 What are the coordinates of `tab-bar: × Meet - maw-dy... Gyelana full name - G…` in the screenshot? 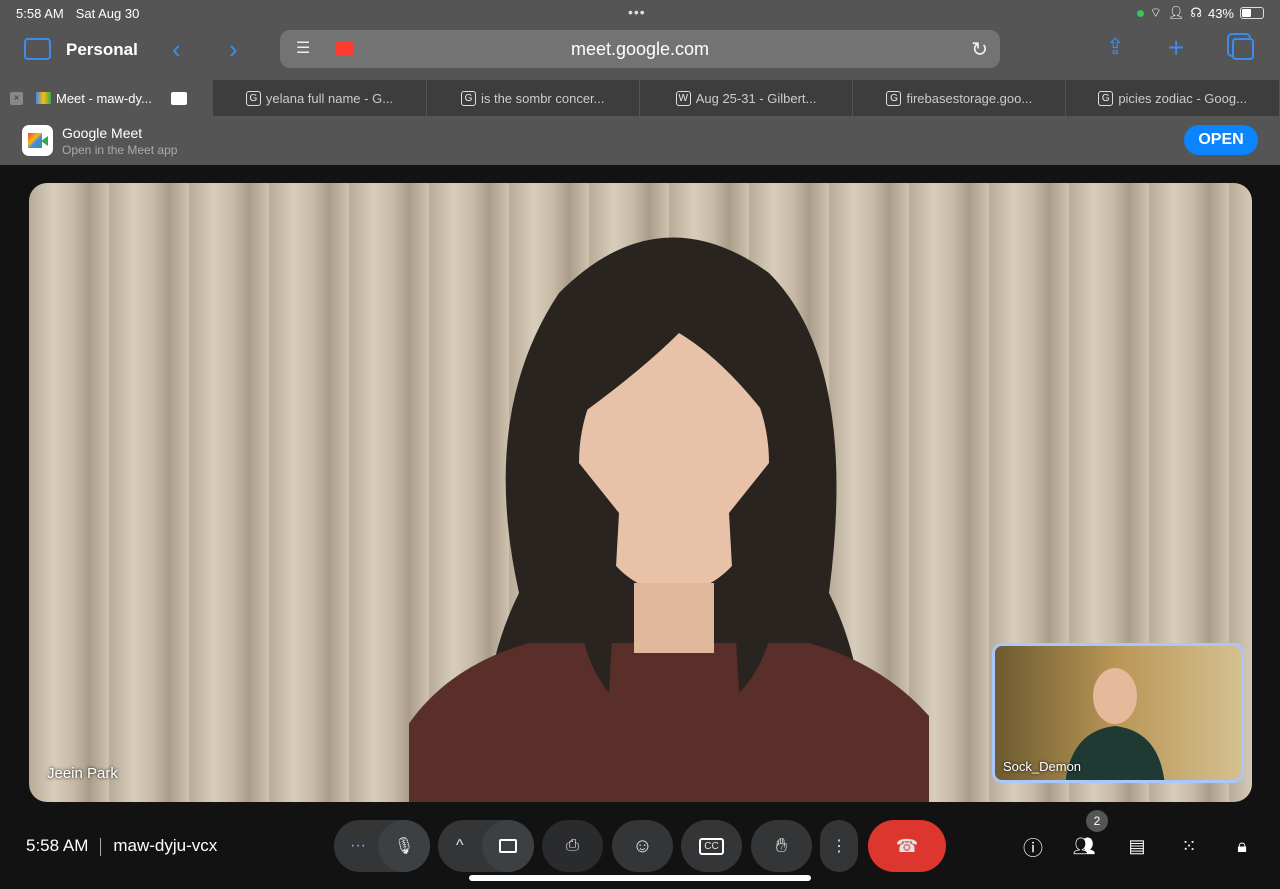 It's located at (640, 98).